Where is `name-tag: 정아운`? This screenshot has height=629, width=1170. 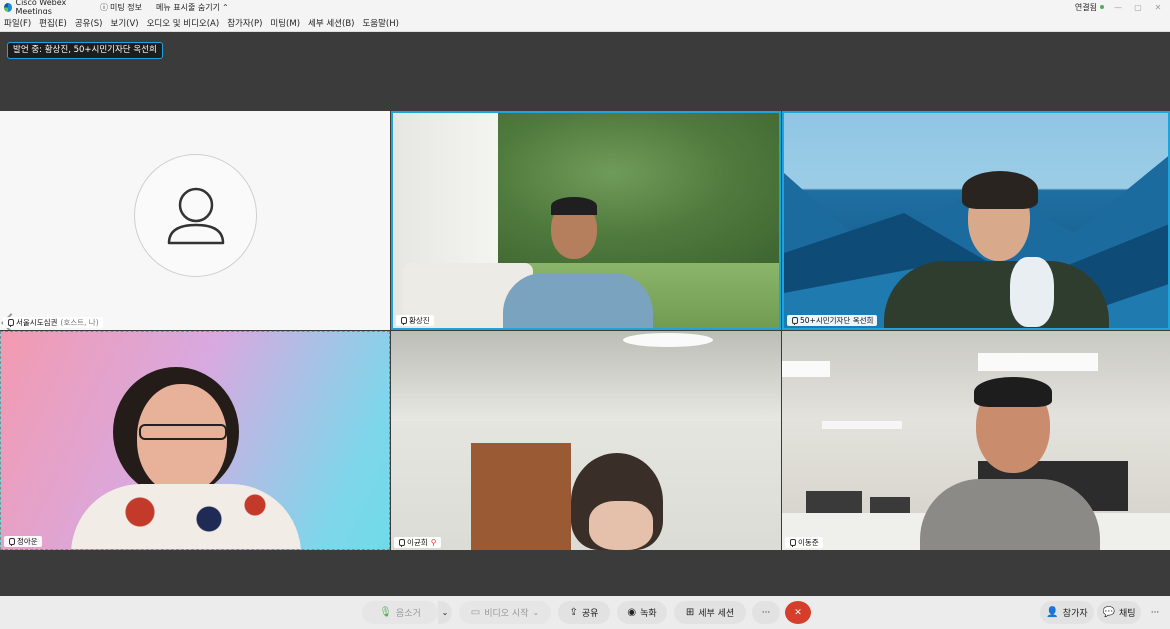 name-tag: 정아운 is located at coordinates (23, 541).